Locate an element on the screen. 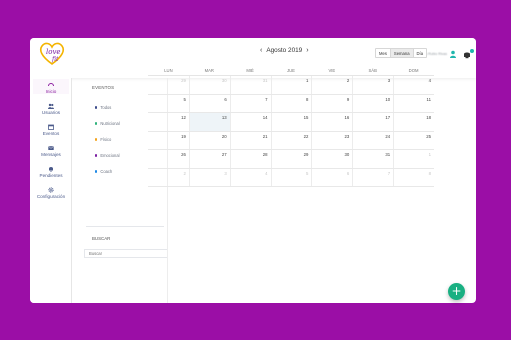  calendar-week: 2 3 4 5 6 7 8 is located at coordinates (291, 177).